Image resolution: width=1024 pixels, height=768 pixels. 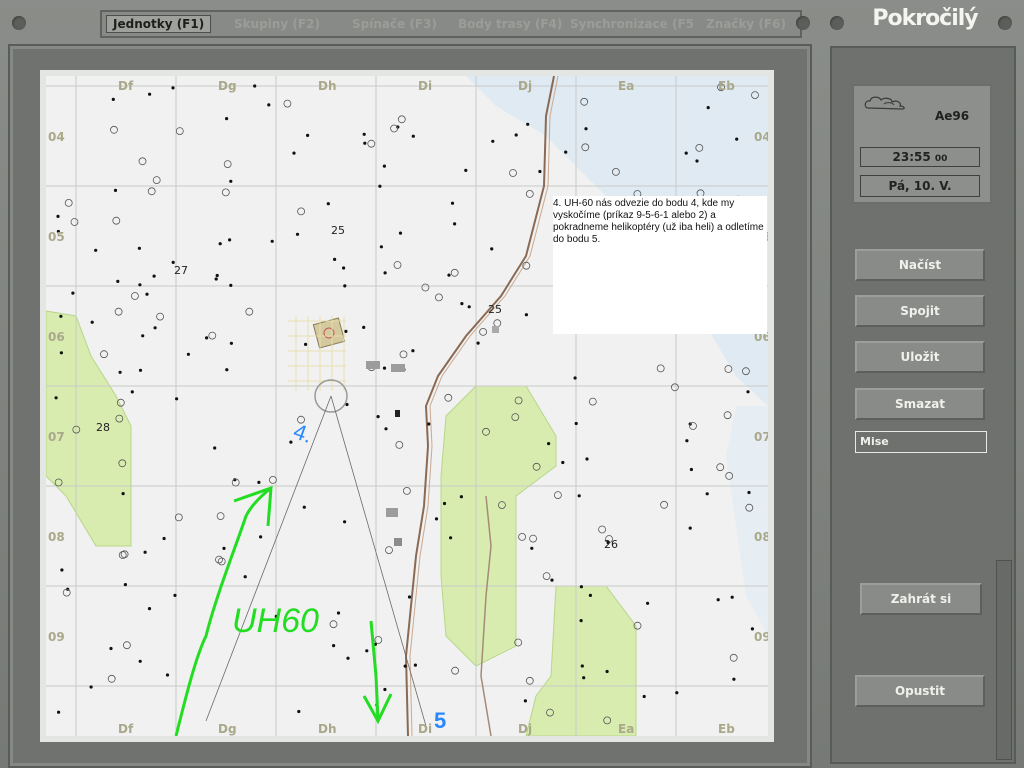 I want to click on tab-groups: Skupiny (F2), so click(x=277, y=24).